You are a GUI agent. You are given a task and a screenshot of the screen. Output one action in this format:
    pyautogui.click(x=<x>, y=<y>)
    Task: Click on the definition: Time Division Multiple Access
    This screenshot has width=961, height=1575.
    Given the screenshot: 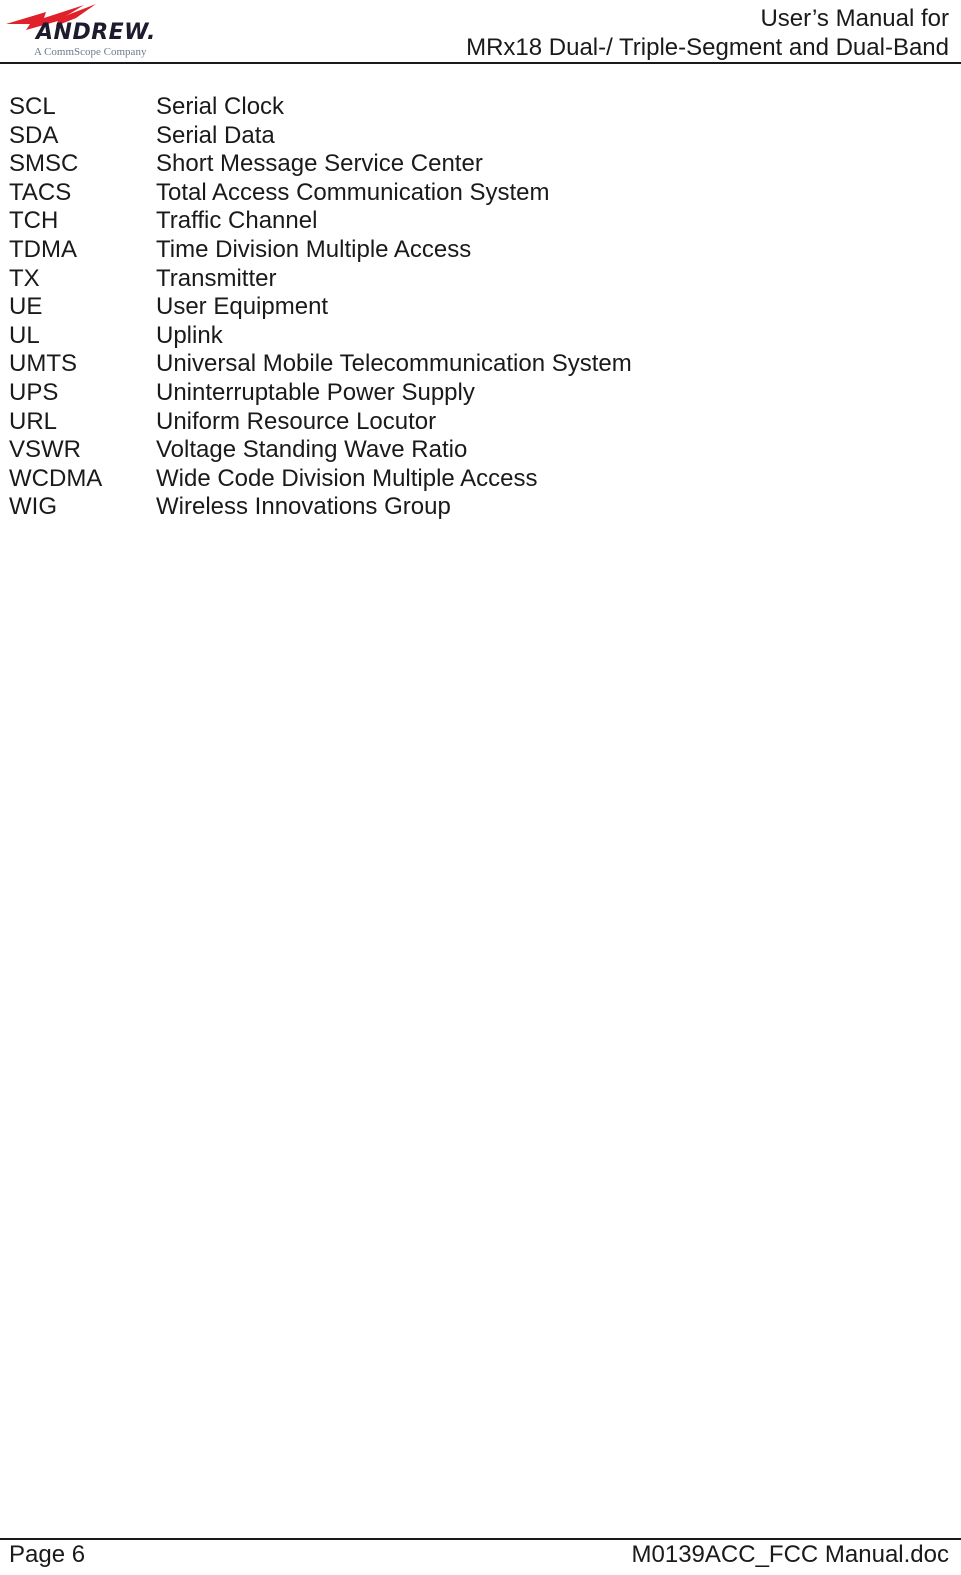 What is the action you would take?
    pyautogui.click(x=314, y=249)
    